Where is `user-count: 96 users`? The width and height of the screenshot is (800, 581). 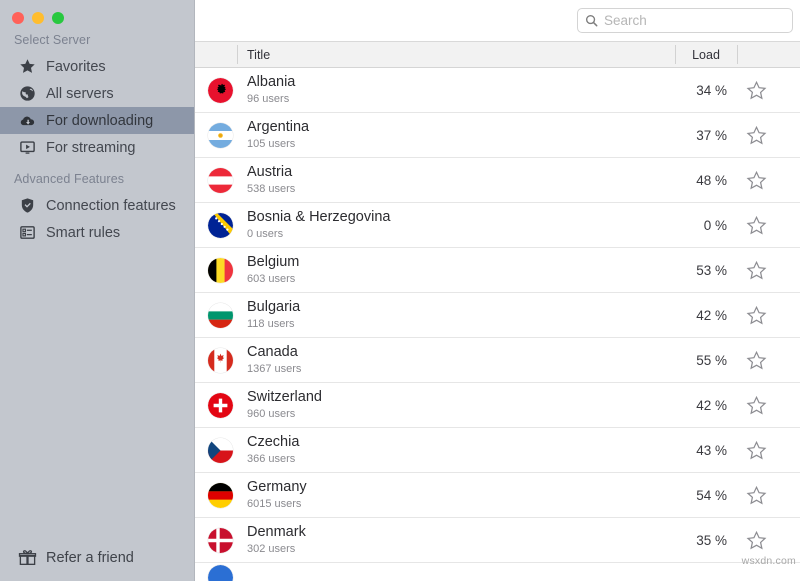 user-count: 96 users is located at coordinates (268, 99).